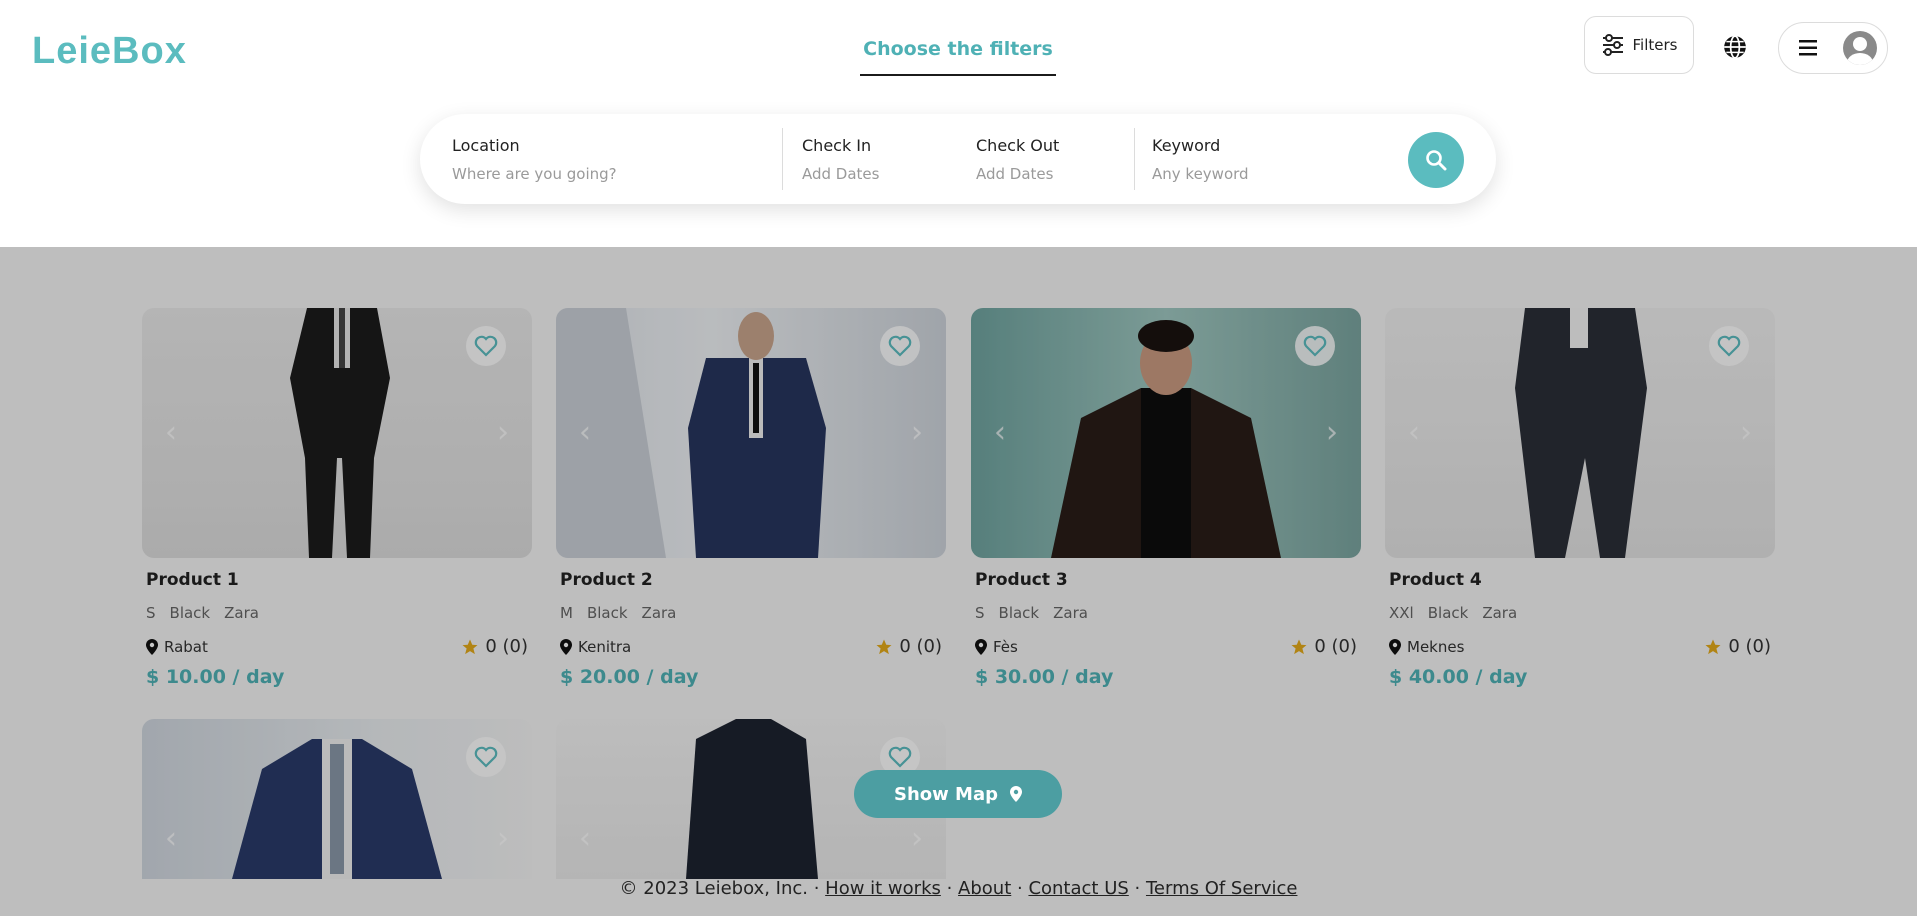 This screenshot has width=1917, height=916. I want to click on check-out-field: Check Out Add Dates, so click(1017, 159).